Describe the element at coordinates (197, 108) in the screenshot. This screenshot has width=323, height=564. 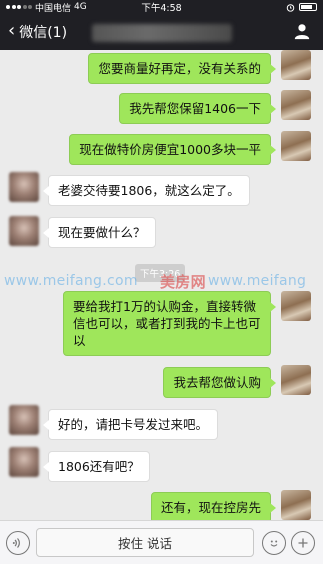
I see `message-bubble-outgoing: 我先帮您保留1406一下` at that location.